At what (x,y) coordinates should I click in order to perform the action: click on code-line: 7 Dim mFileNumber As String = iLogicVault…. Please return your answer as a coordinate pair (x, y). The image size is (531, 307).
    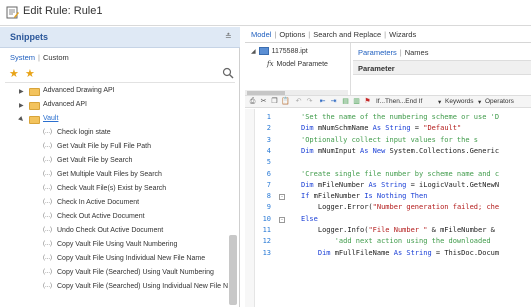
    Looking at the image, I should click on (388, 186).